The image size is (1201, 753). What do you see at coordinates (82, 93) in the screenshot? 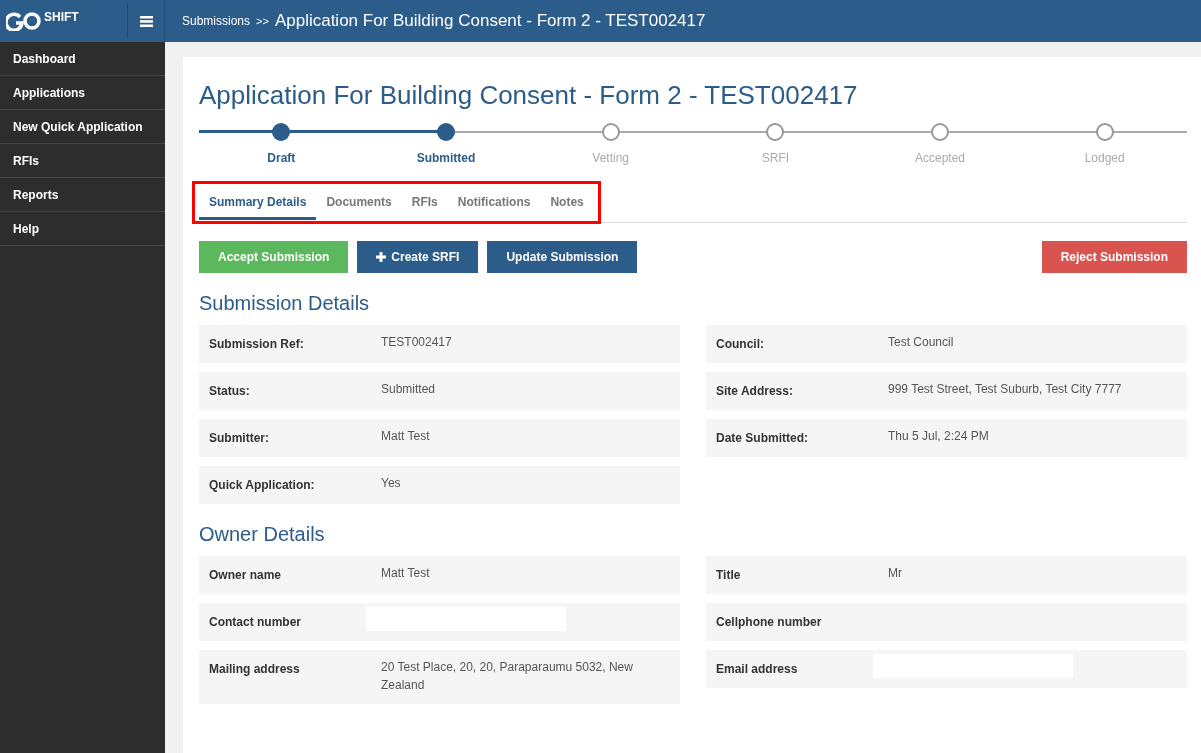
I see `sidebar-item: Applications` at bounding box center [82, 93].